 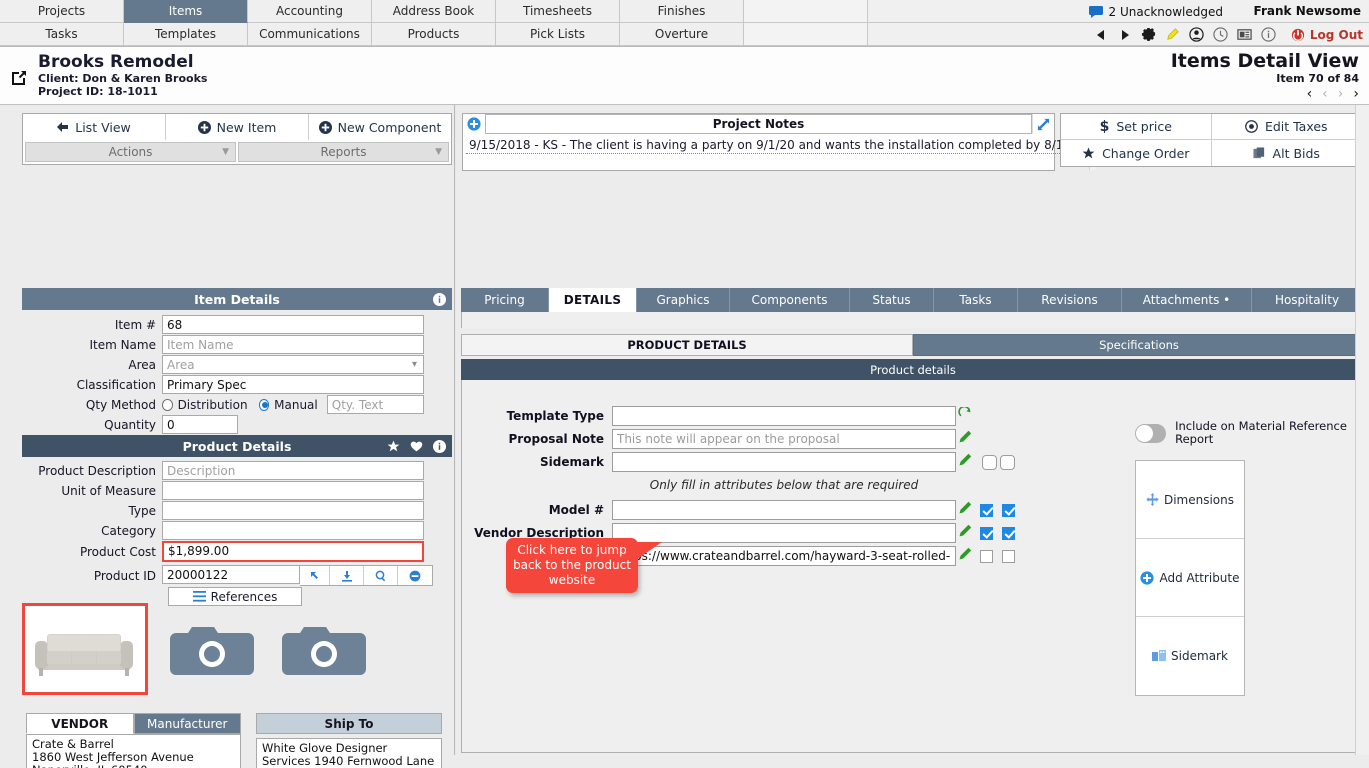 What do you see at coordinates (1310, 94) in the screenshot?
I see `pager-first: ‹` at bounding box center [1310, 94].